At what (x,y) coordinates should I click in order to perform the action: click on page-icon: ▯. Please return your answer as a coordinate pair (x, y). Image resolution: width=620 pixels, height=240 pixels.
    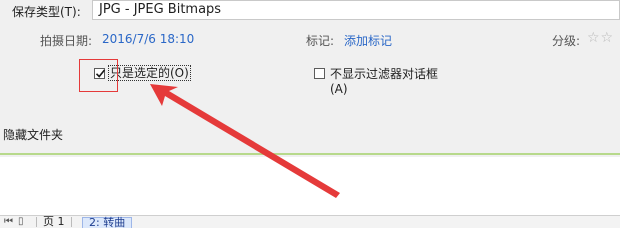
    Looking at the image, I should click on (21, 221).